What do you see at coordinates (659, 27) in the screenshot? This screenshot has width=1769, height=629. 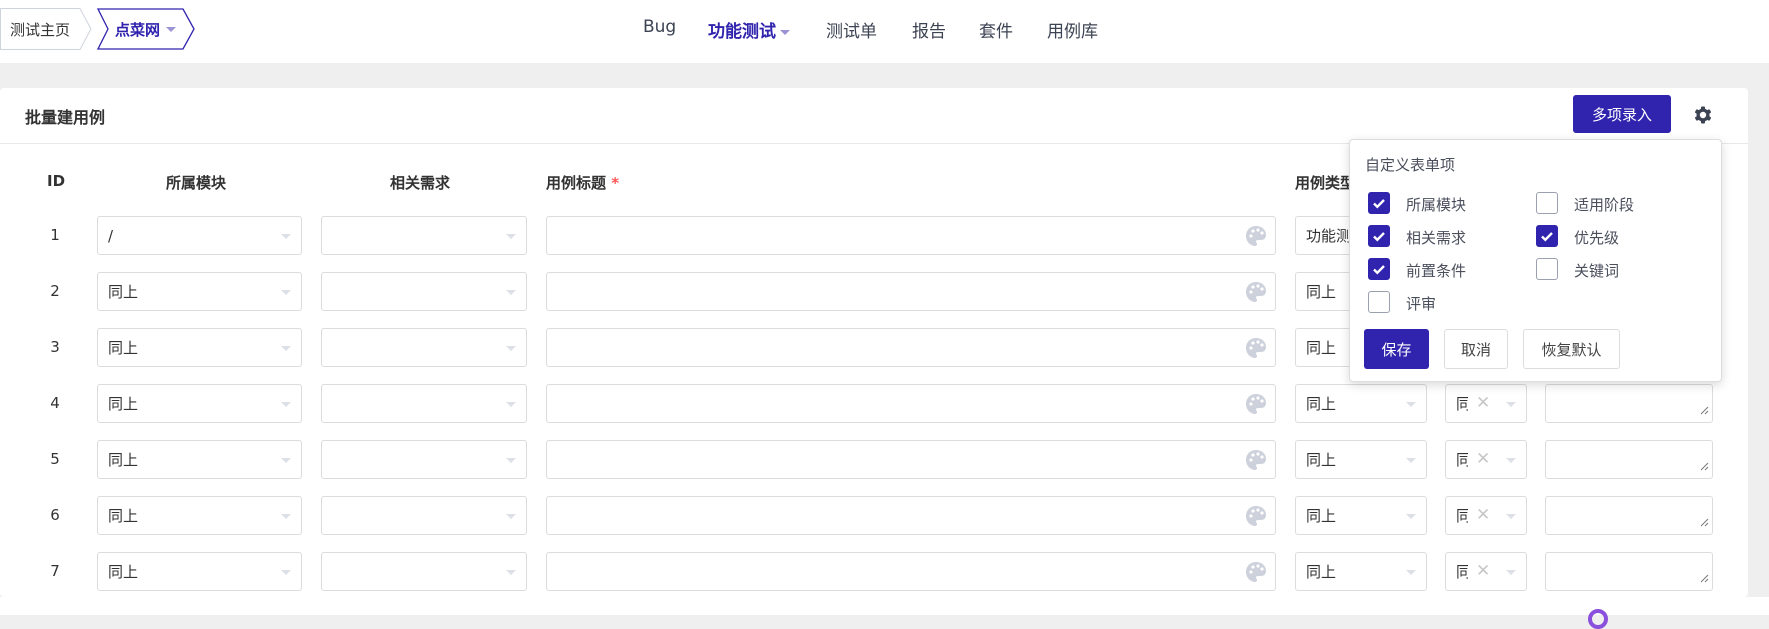 I see `nav-bug: Bug` at bounding box center [659, 27].